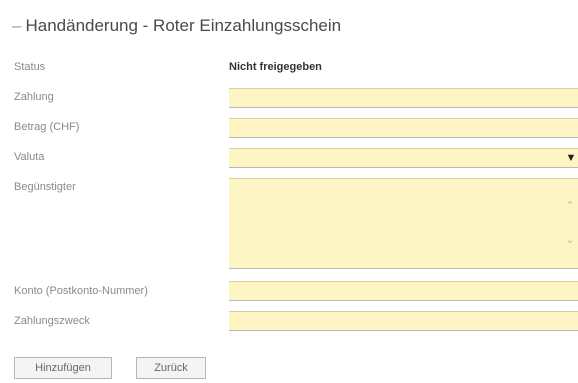 The image size is (578, 383). Describe the element at coordinates (403, 158) in the screenshot. I see `valuta-select: ▼` at that location.